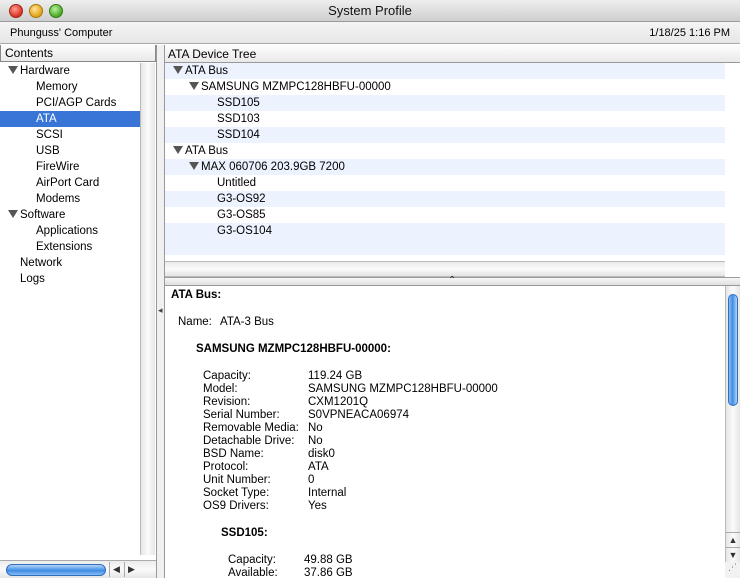 This screenshot has width=740, height=578. I want to click on field-value: S0VPNEACA06974, so click(359, 415).